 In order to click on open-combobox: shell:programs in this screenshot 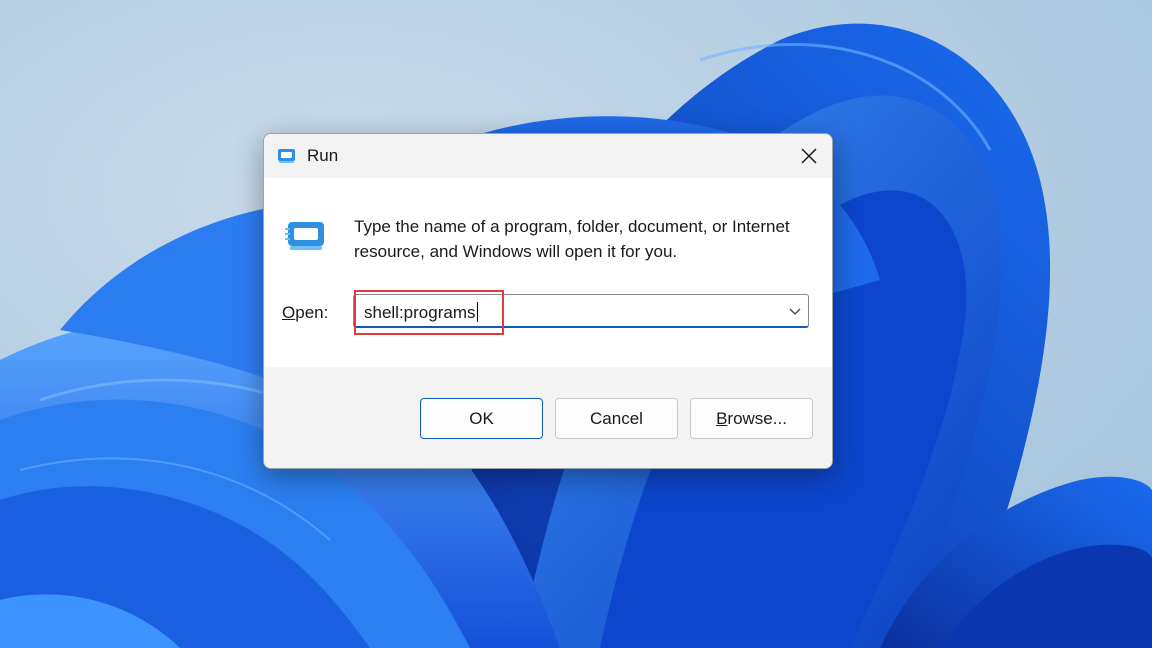, I will do `click(581, 311)`.